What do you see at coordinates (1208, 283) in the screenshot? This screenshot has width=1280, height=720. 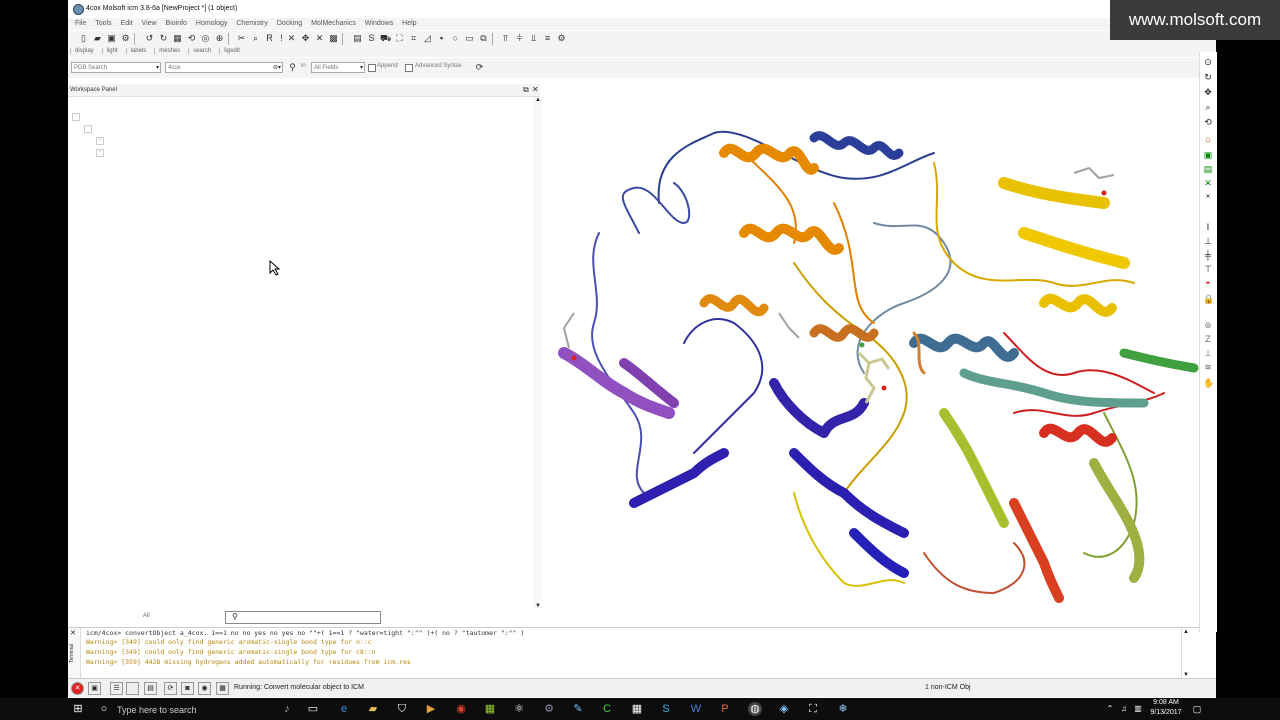 I see `clip-icon: ◓` at bounding box center [1208, 283].